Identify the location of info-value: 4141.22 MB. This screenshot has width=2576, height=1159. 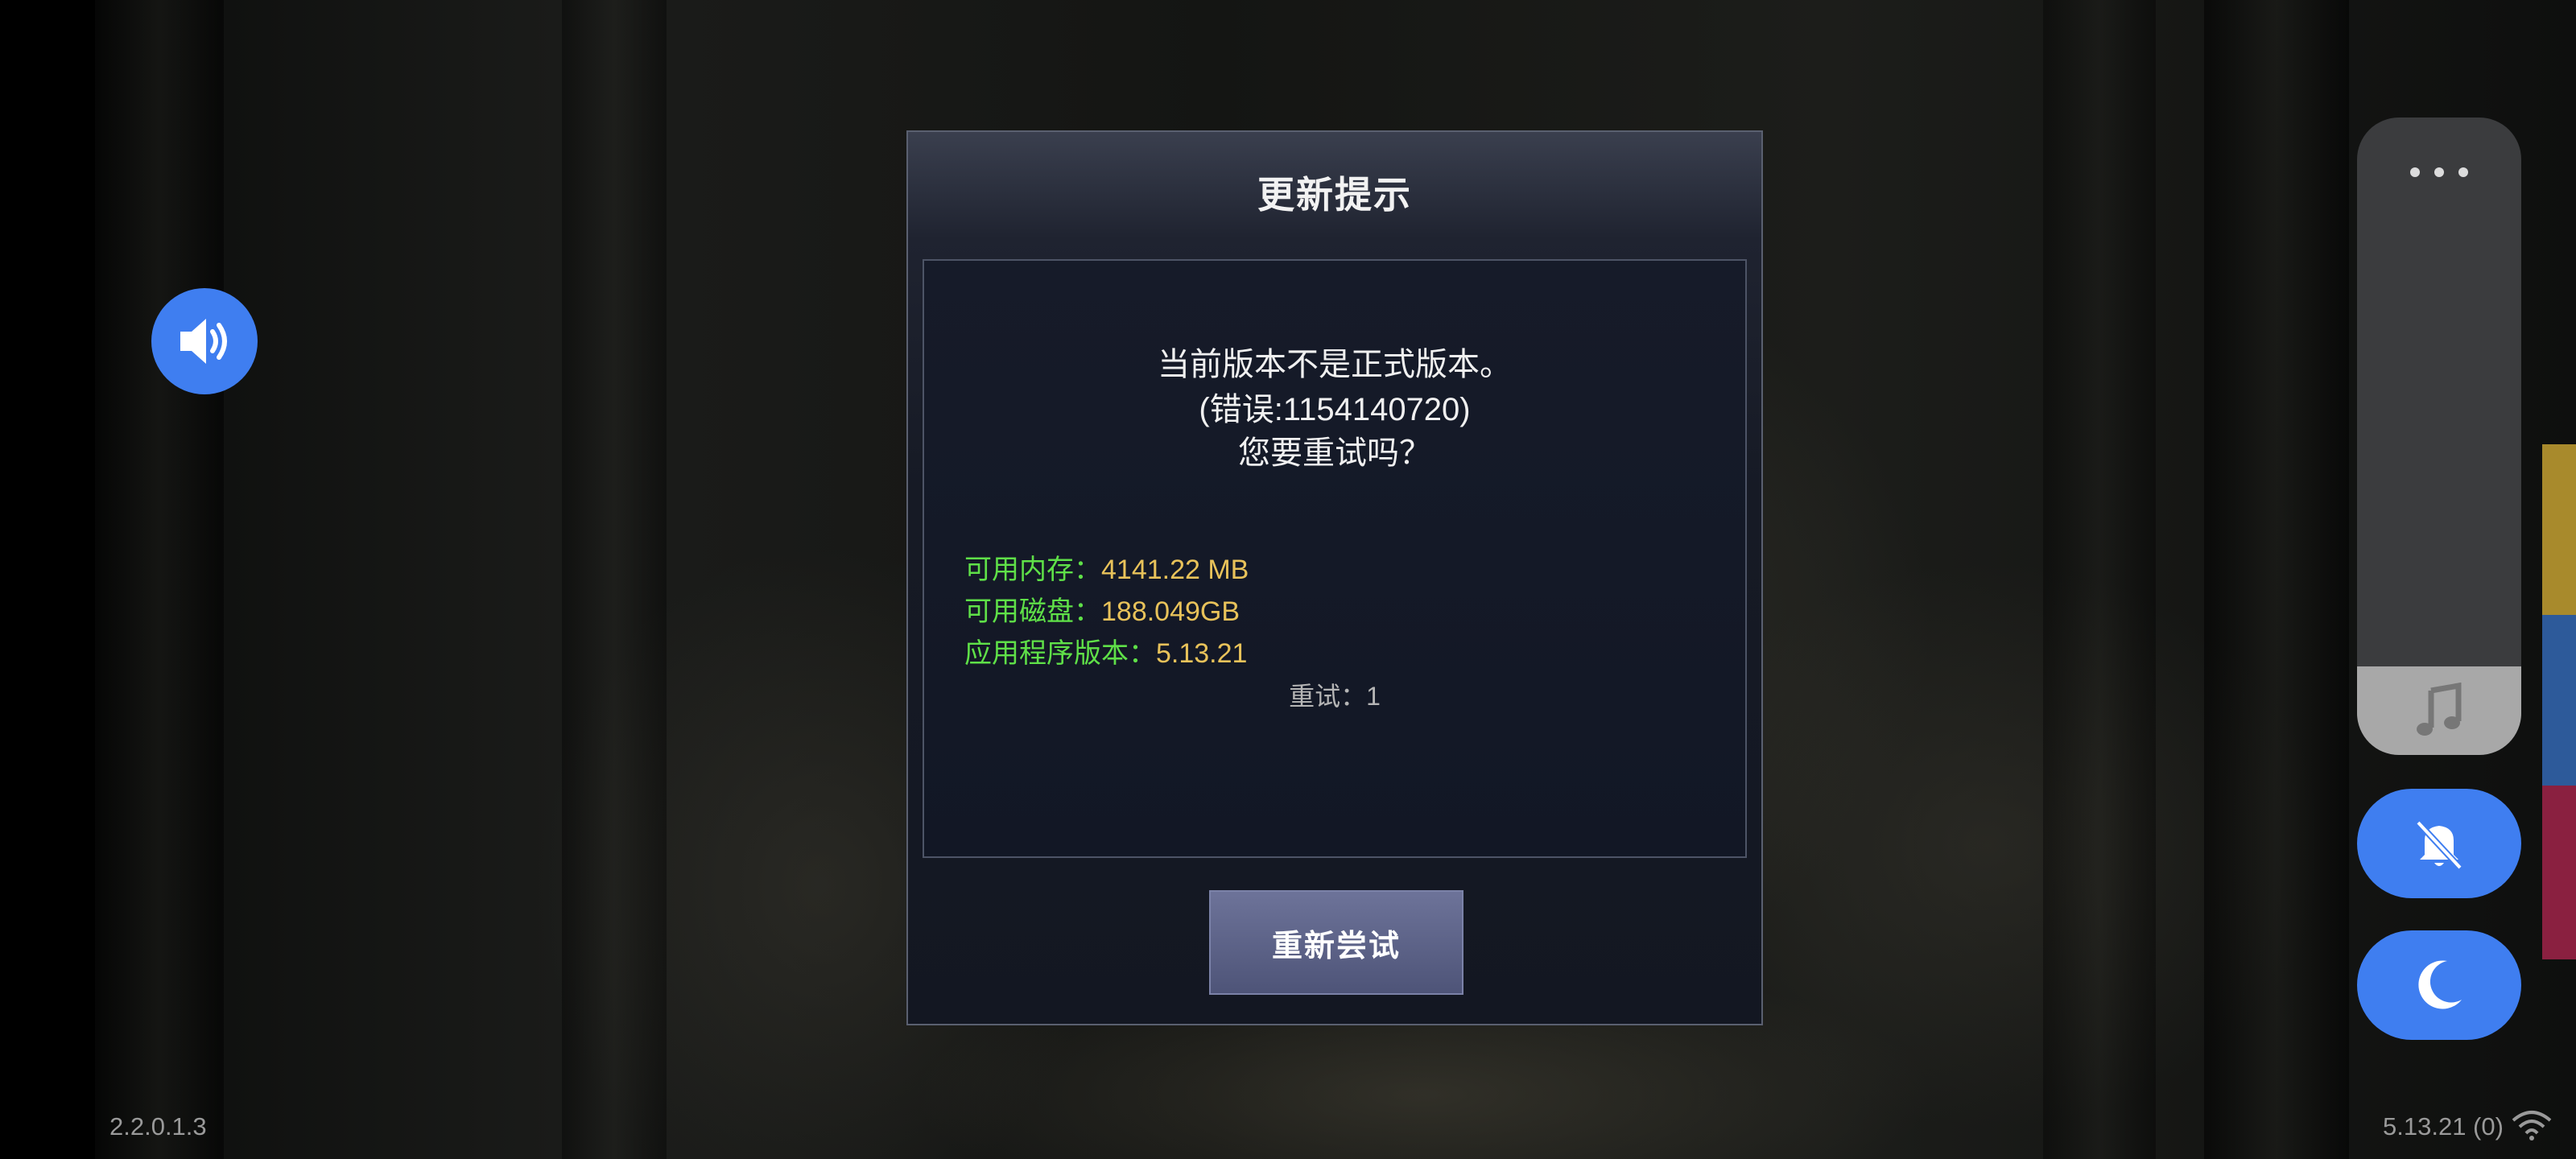
(1175, 570).